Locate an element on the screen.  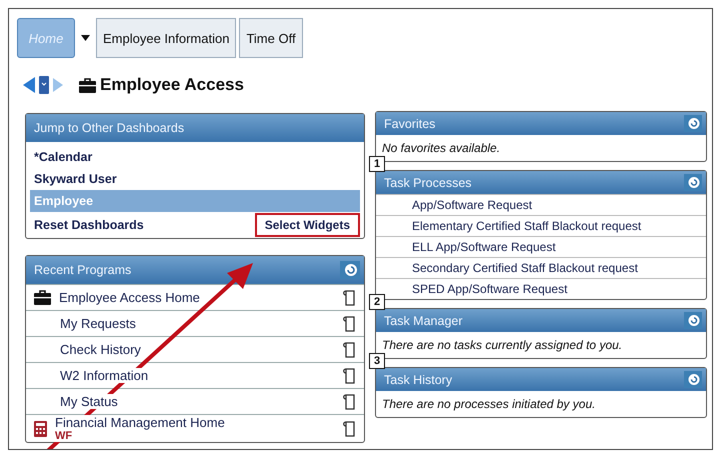
nav-tab: Employee Information is located at coordinates (166, 38).